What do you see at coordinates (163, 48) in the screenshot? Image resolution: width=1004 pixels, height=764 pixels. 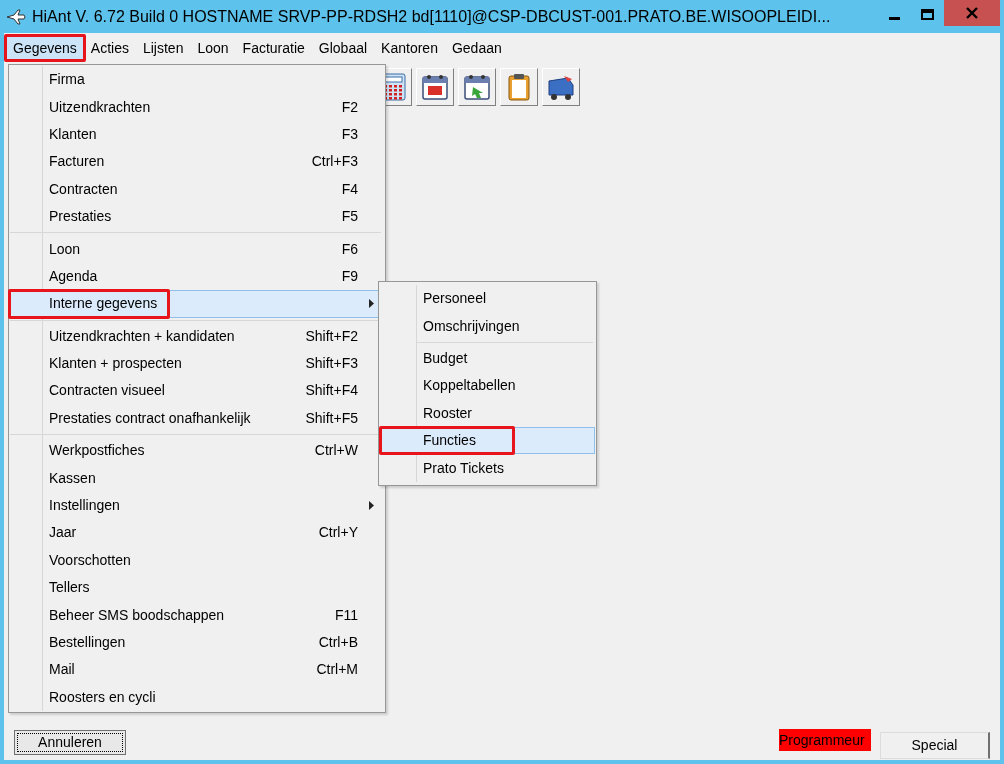 I see `menu-bar-item: Lijsten` at bounding box center [163, 48].